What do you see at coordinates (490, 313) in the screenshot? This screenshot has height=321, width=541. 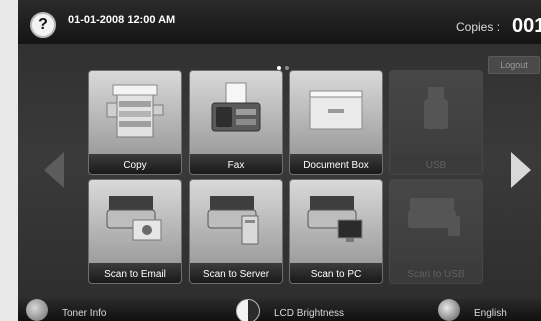 I see `language-label: English` at bounding box center [490, 313].